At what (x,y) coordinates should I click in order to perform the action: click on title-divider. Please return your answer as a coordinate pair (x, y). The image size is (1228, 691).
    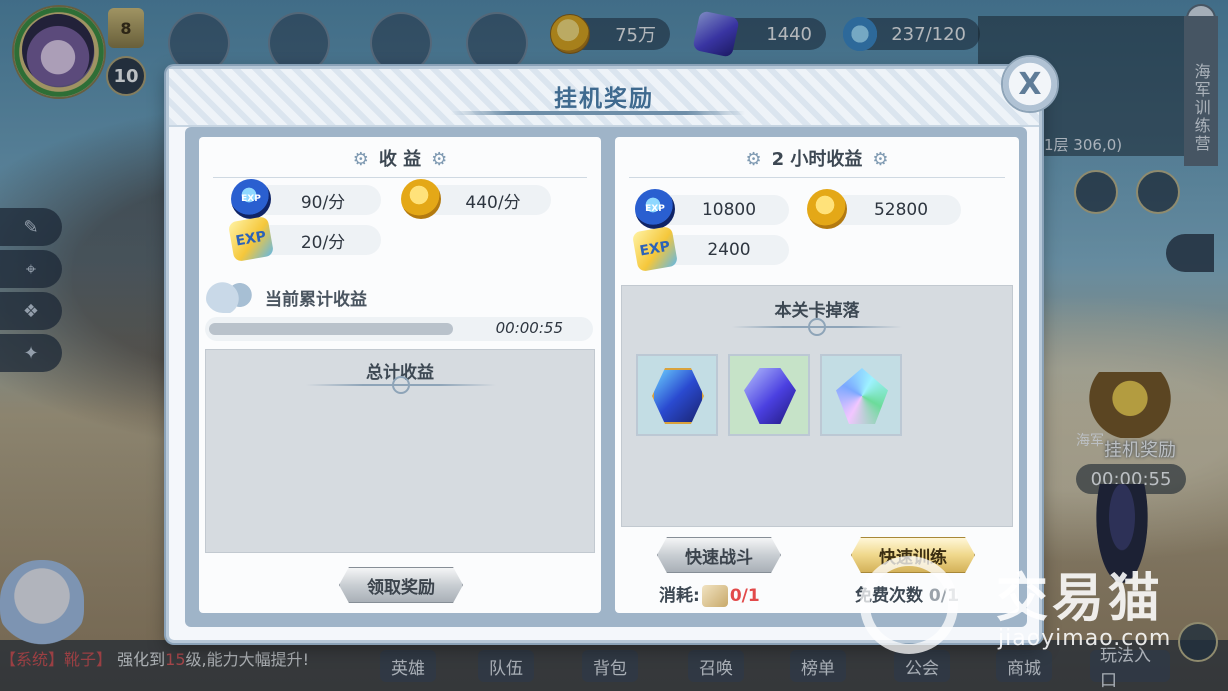
    Looking at the image, I should click on (598, 113).